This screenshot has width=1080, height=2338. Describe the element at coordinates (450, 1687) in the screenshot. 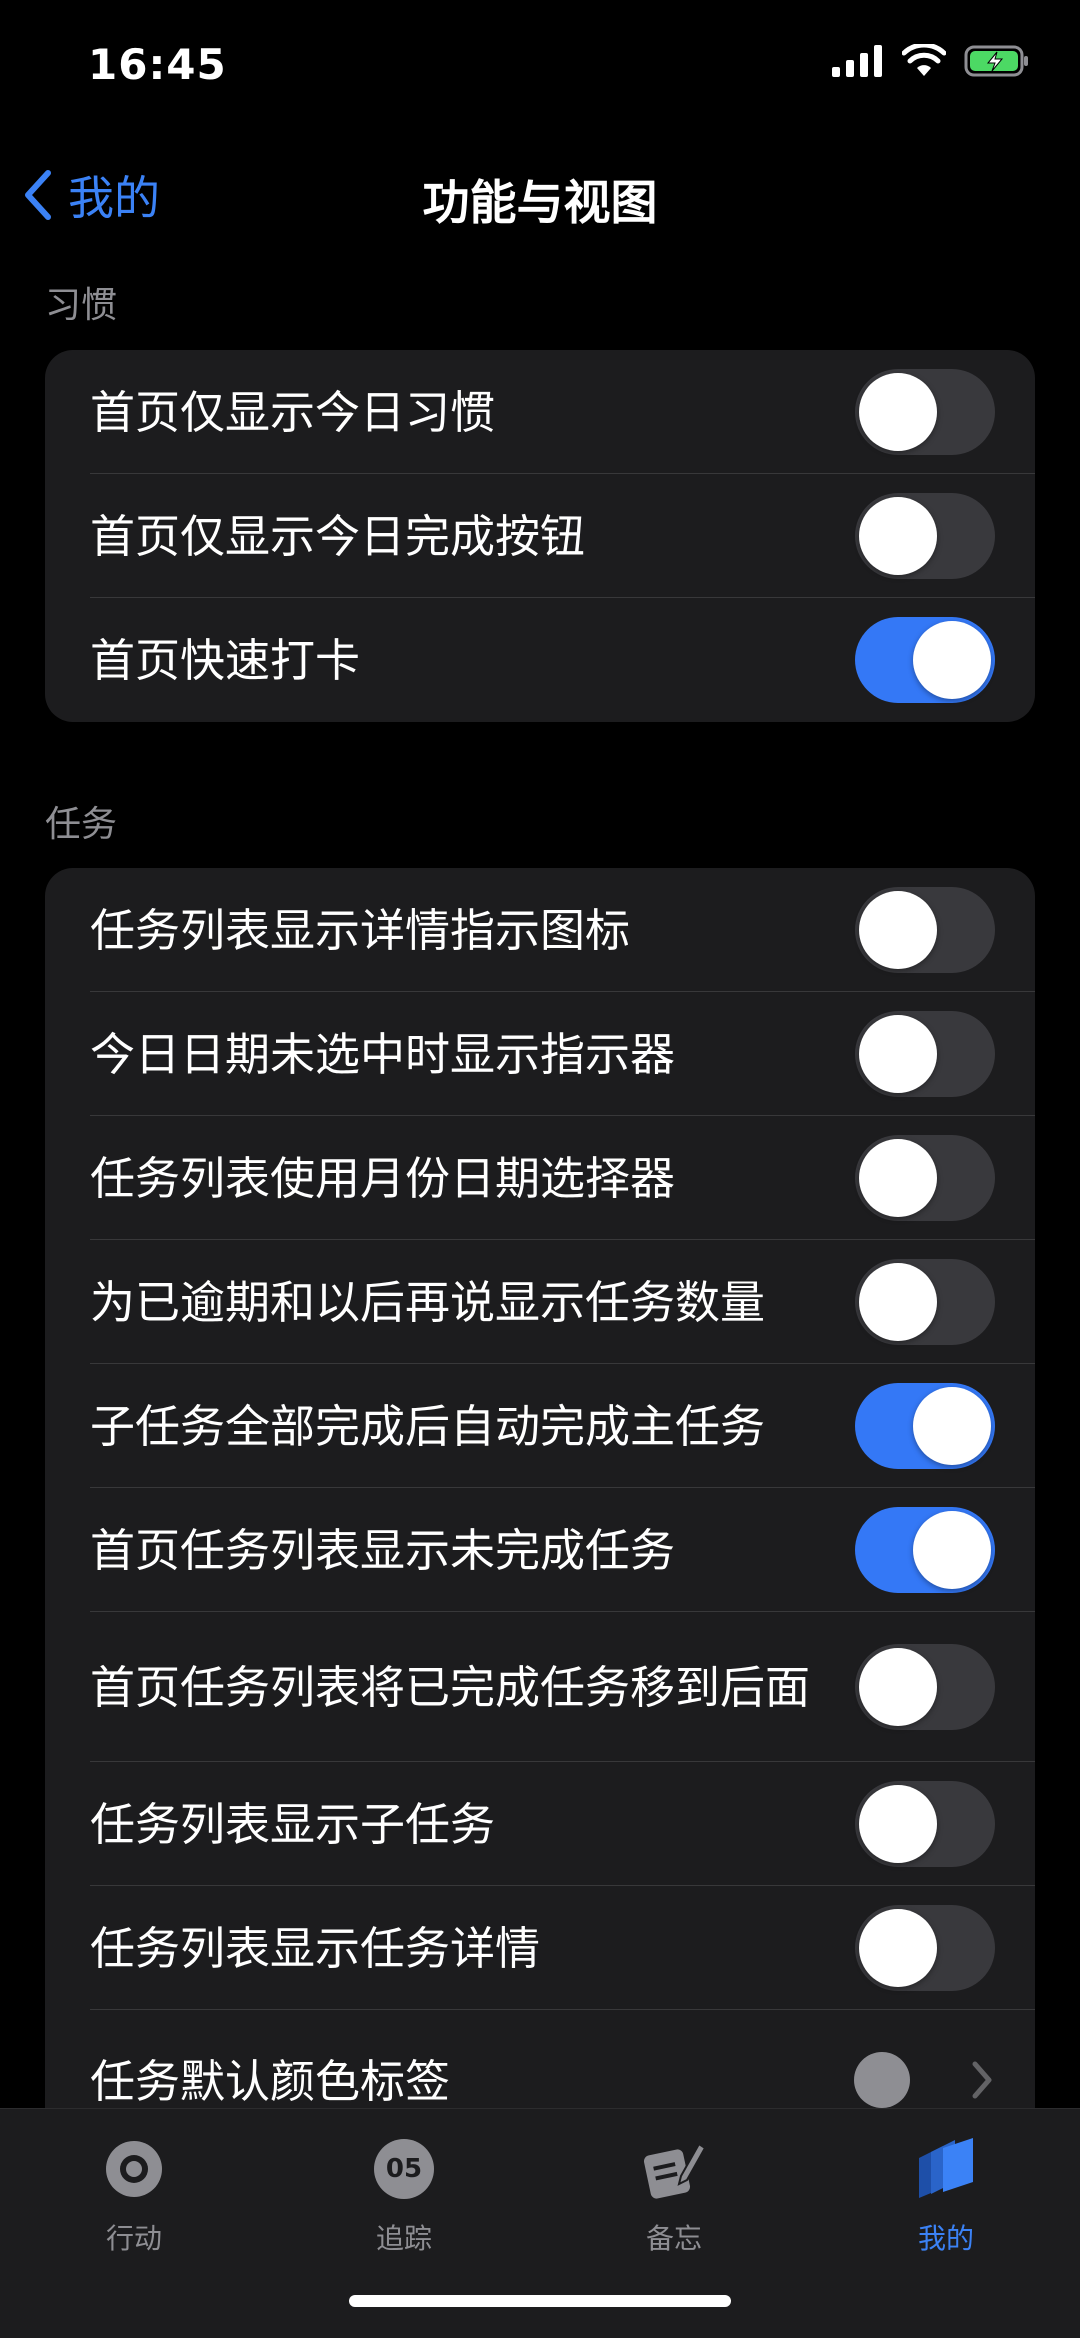

I see `setting-label: 首页任务列表将已完成任务移到后面` at that location.